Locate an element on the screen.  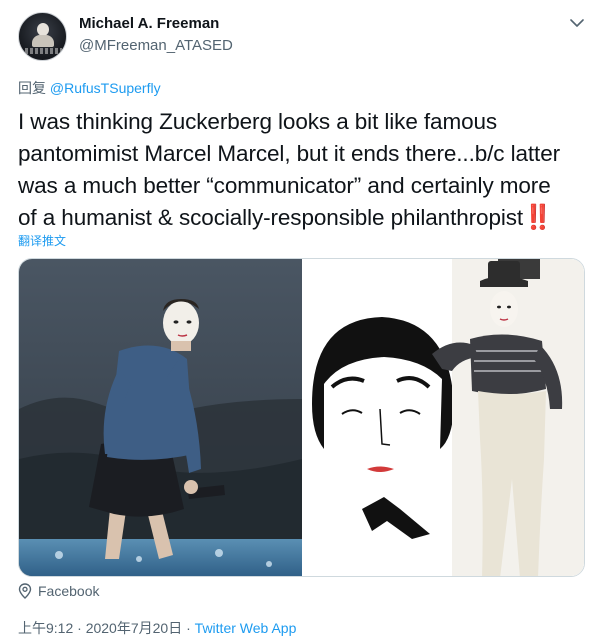
avatar is located at coordinates (42, 36).